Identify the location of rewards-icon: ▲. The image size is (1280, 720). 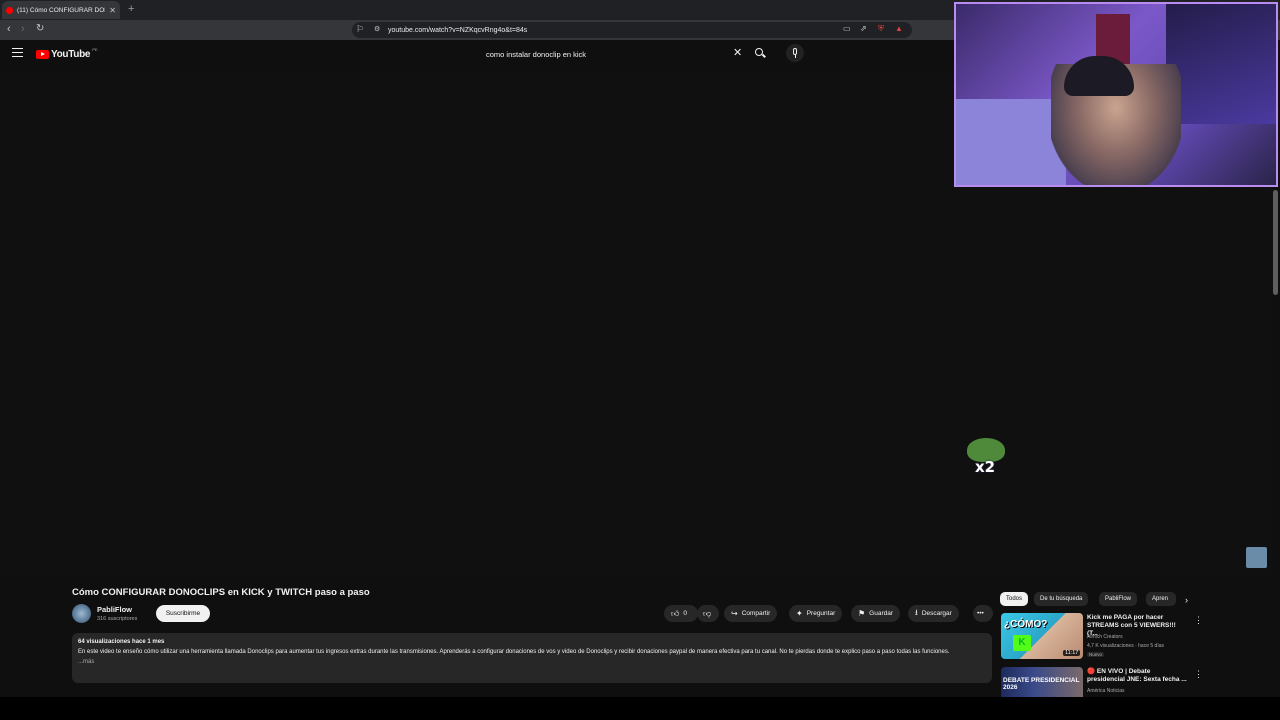
(899, 28).